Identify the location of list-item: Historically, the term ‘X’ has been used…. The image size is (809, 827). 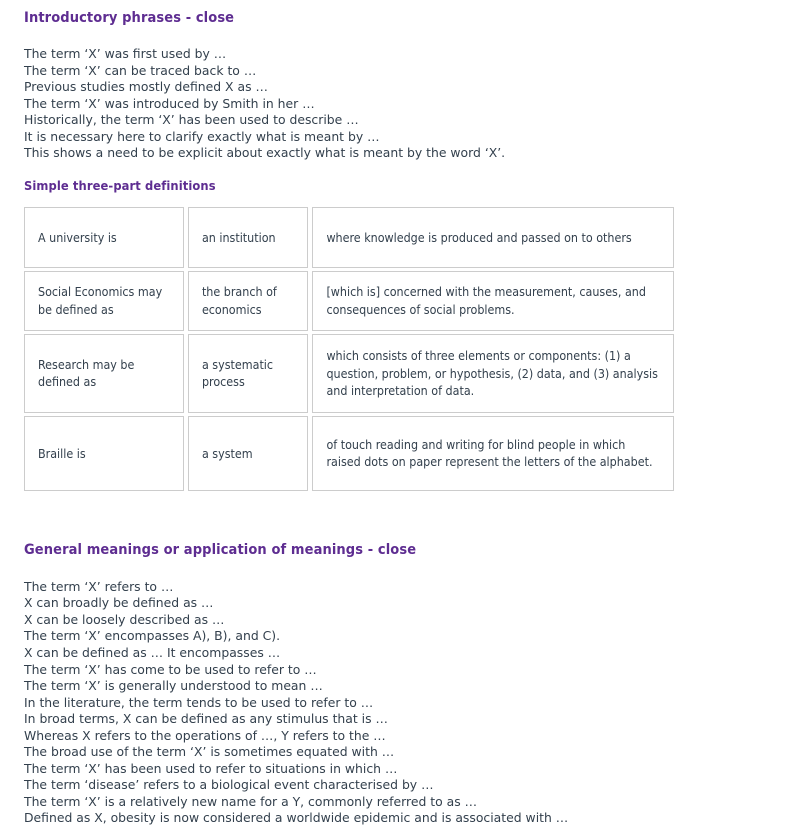
(191, 120).